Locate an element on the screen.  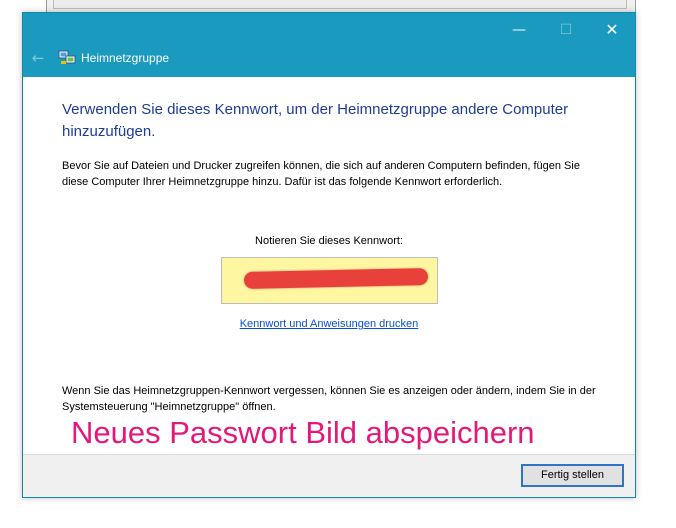
minimize-button: — is located at coordinates (519, 30).